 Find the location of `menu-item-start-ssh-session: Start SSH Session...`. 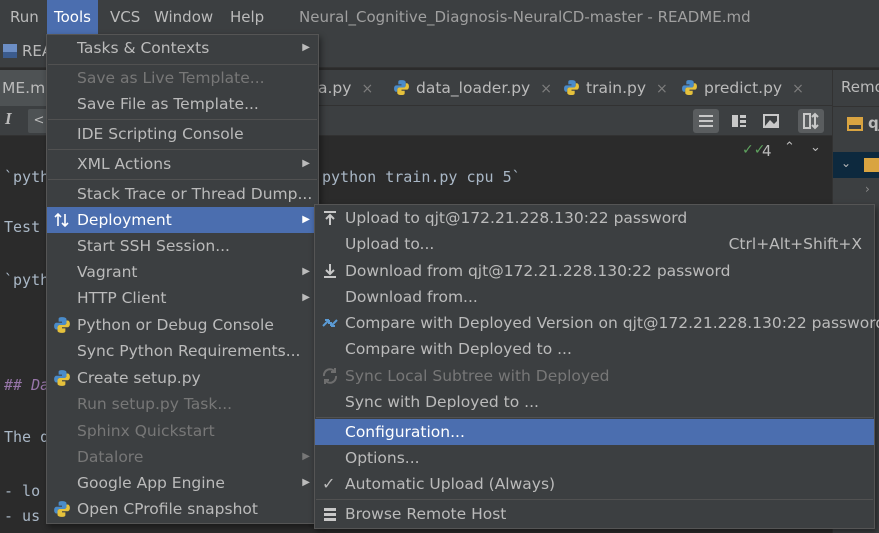

menu-item-start-ssh-session: Start SSH Session... is located at coordinates (182, 246).